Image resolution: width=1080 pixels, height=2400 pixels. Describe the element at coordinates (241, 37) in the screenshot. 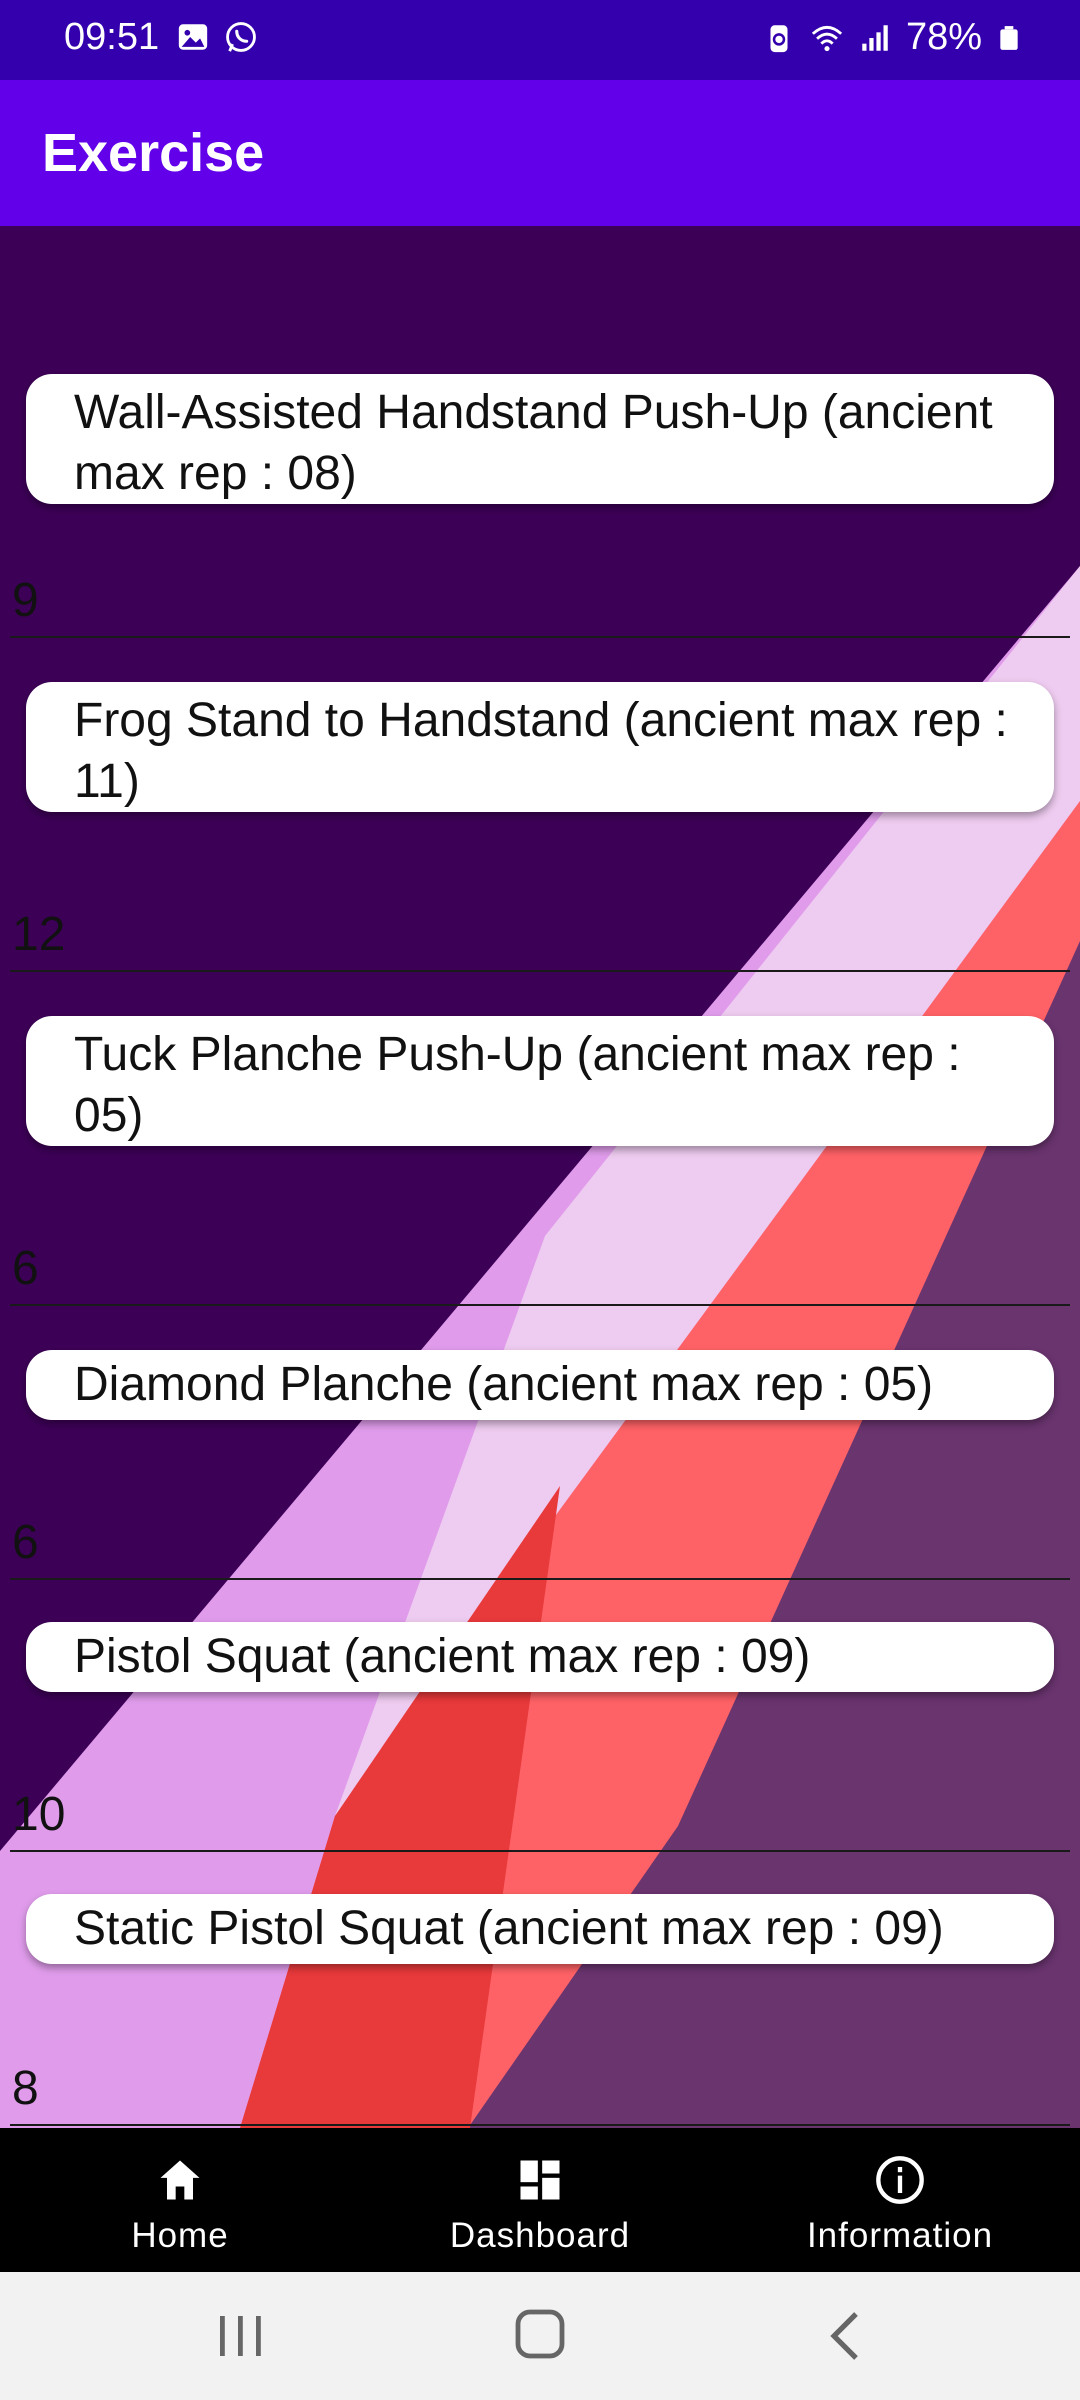

I see `whatsapp-icon` at that location.